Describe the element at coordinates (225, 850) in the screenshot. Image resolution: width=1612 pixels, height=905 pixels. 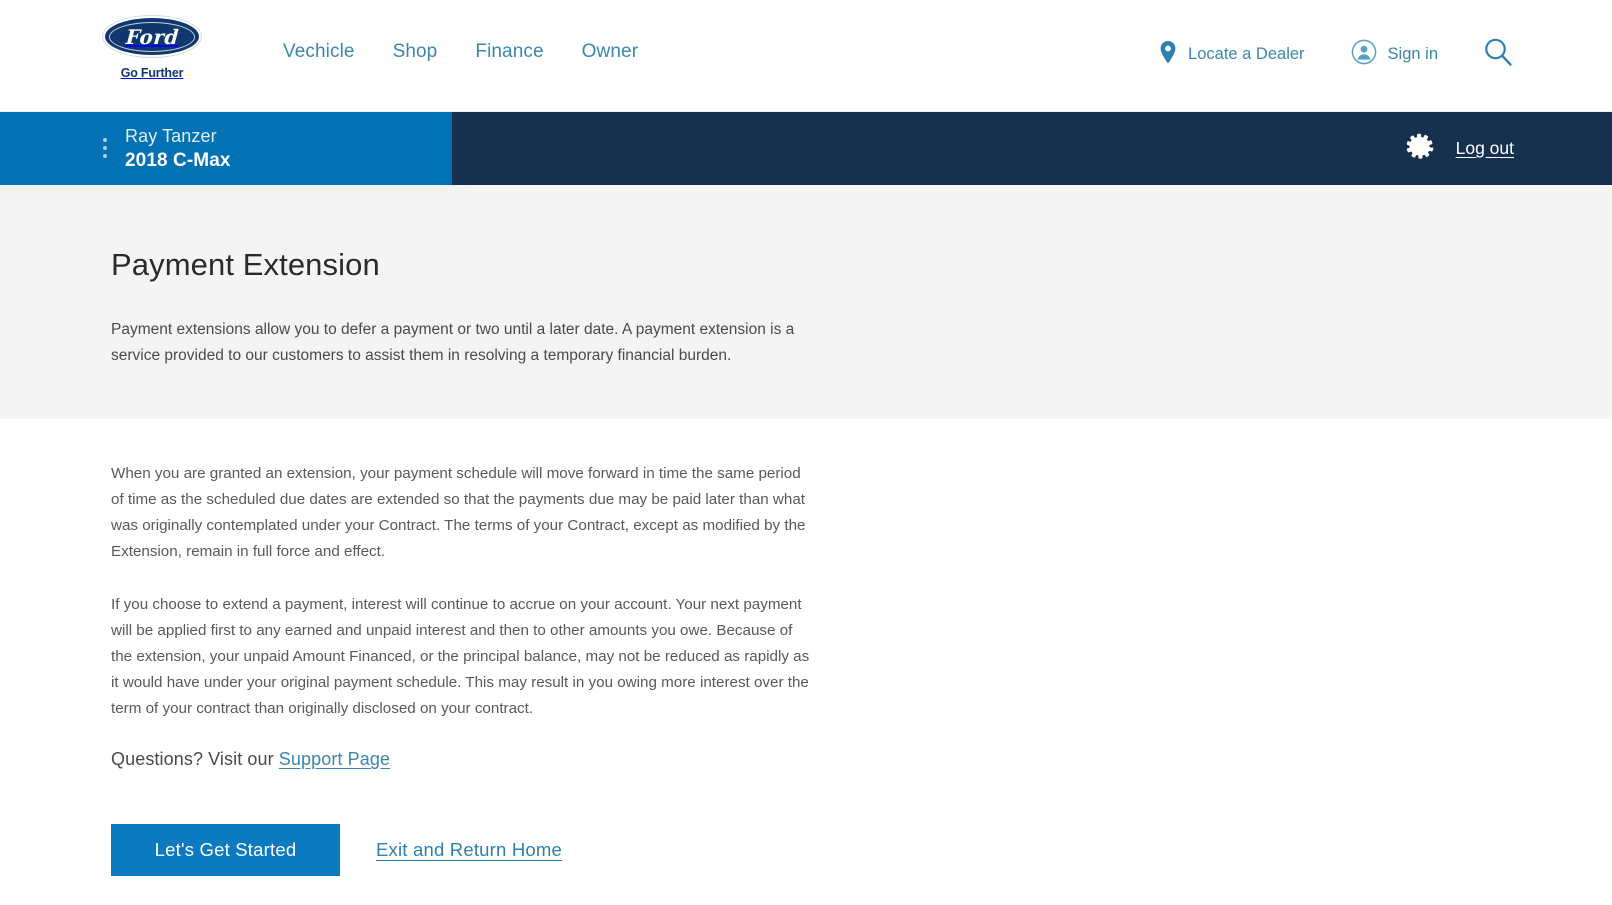
I see `lets-get-started-button: Let's Get Started` at that location.